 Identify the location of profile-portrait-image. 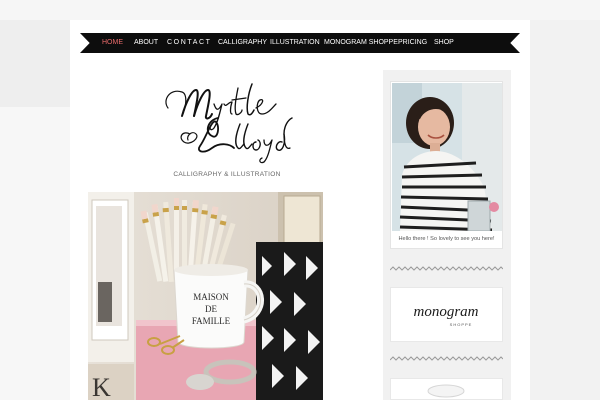
(447, 157).